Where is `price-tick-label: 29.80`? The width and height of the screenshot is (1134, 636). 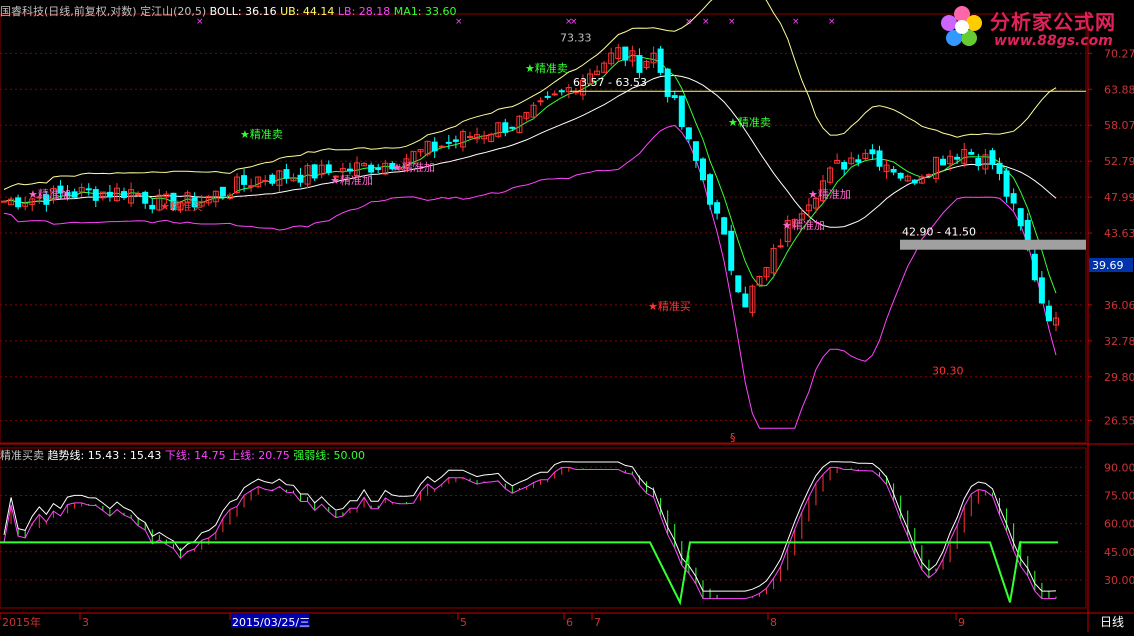 price-tick-label: 29.80 is located at coordinates (1119, 377).